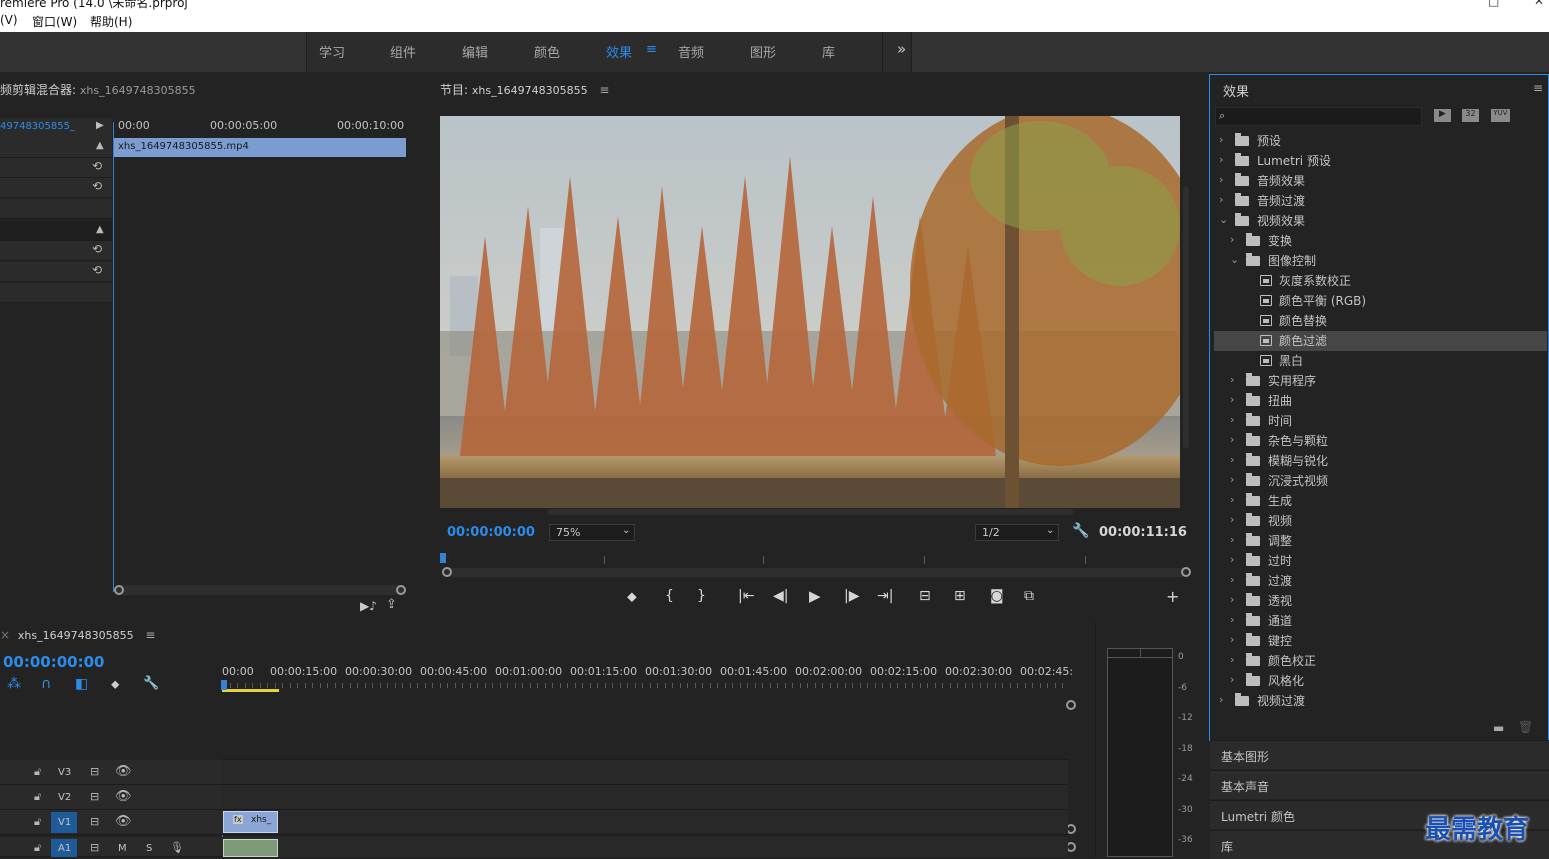 Image resolution: width=1549 pixels, height=859 pixels. Describe the element at coordinates (1500, 115) in the screenshot. I see `yuv-effects-icon: YUV` at that location.